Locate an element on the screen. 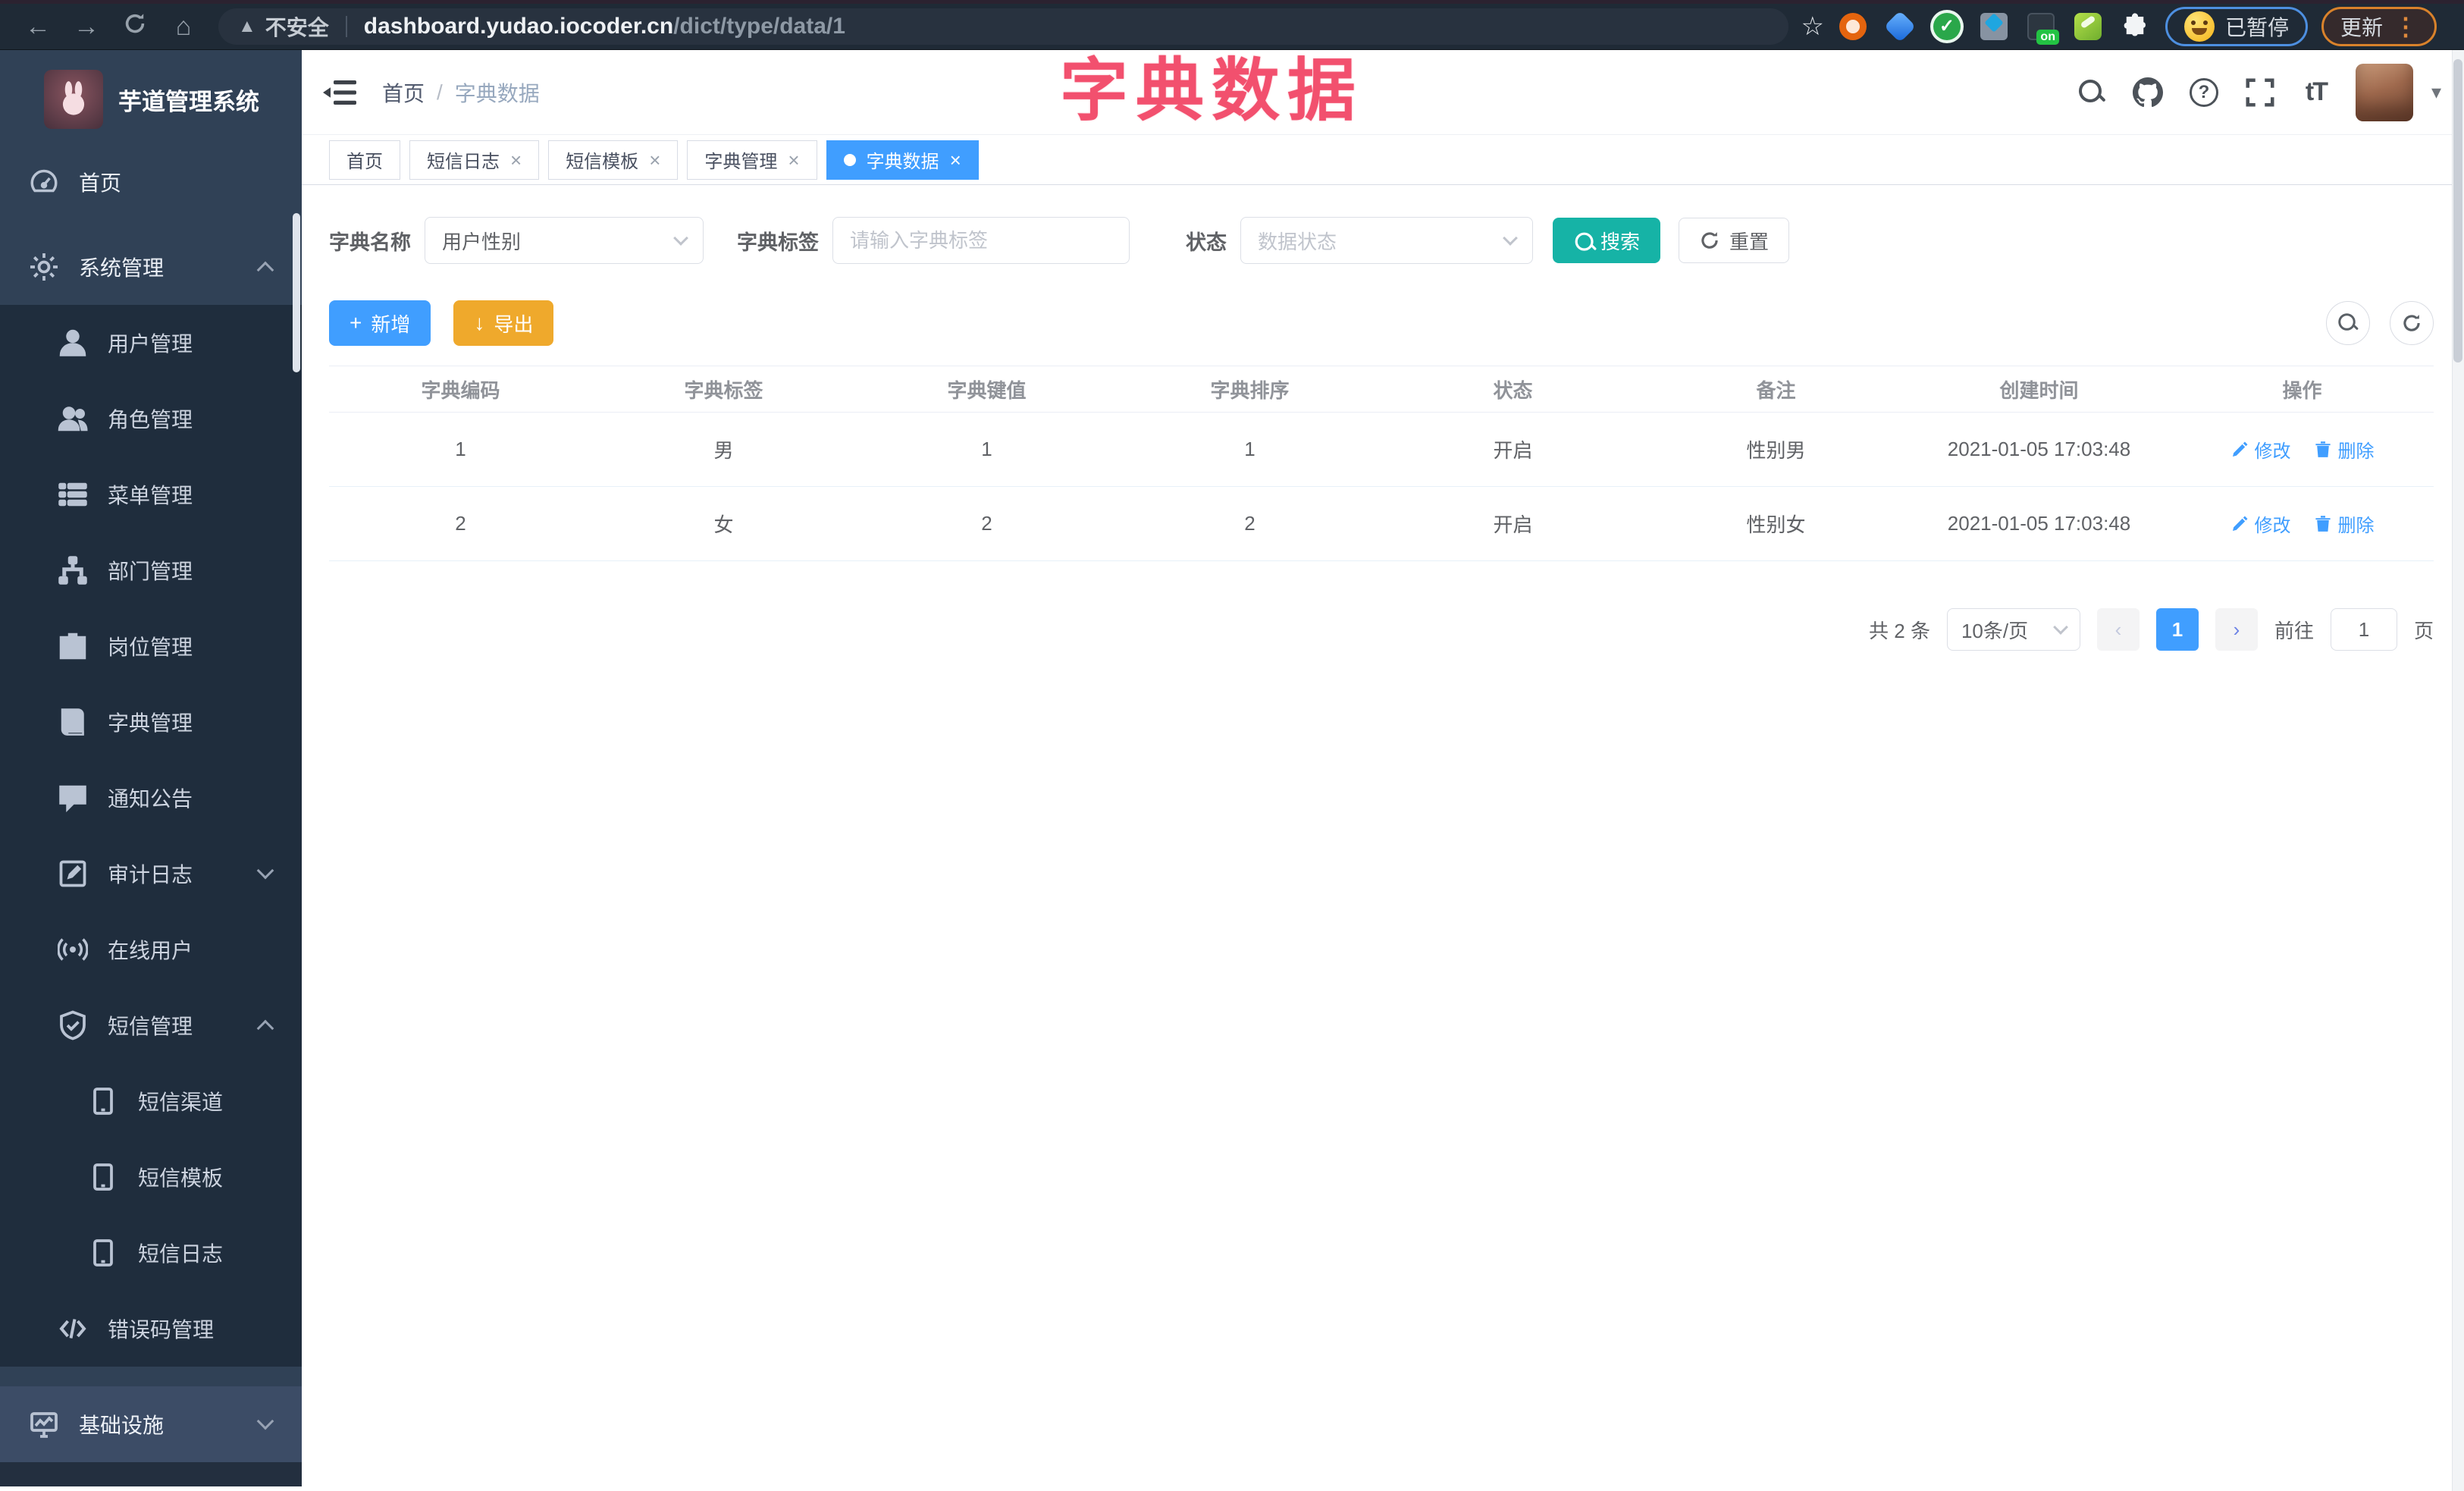  prev-page-button: ‹ is located at coordinates (2118, 629).